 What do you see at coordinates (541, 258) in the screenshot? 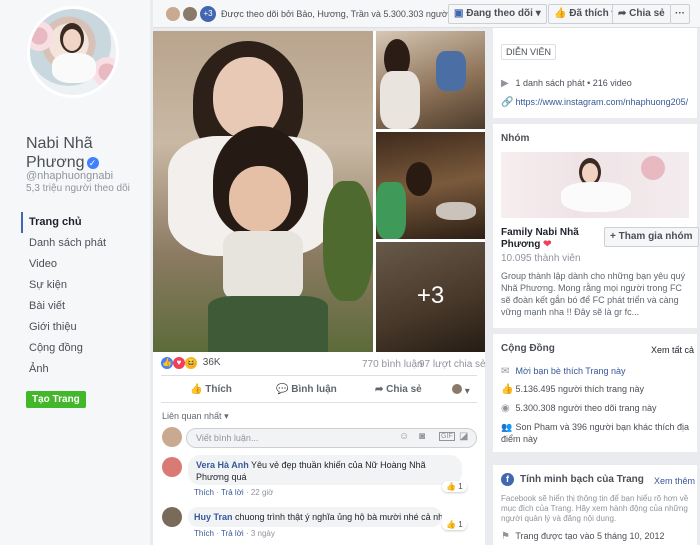
I see `group-members: 10.095 thành viên` at bounding box center [541, 258].